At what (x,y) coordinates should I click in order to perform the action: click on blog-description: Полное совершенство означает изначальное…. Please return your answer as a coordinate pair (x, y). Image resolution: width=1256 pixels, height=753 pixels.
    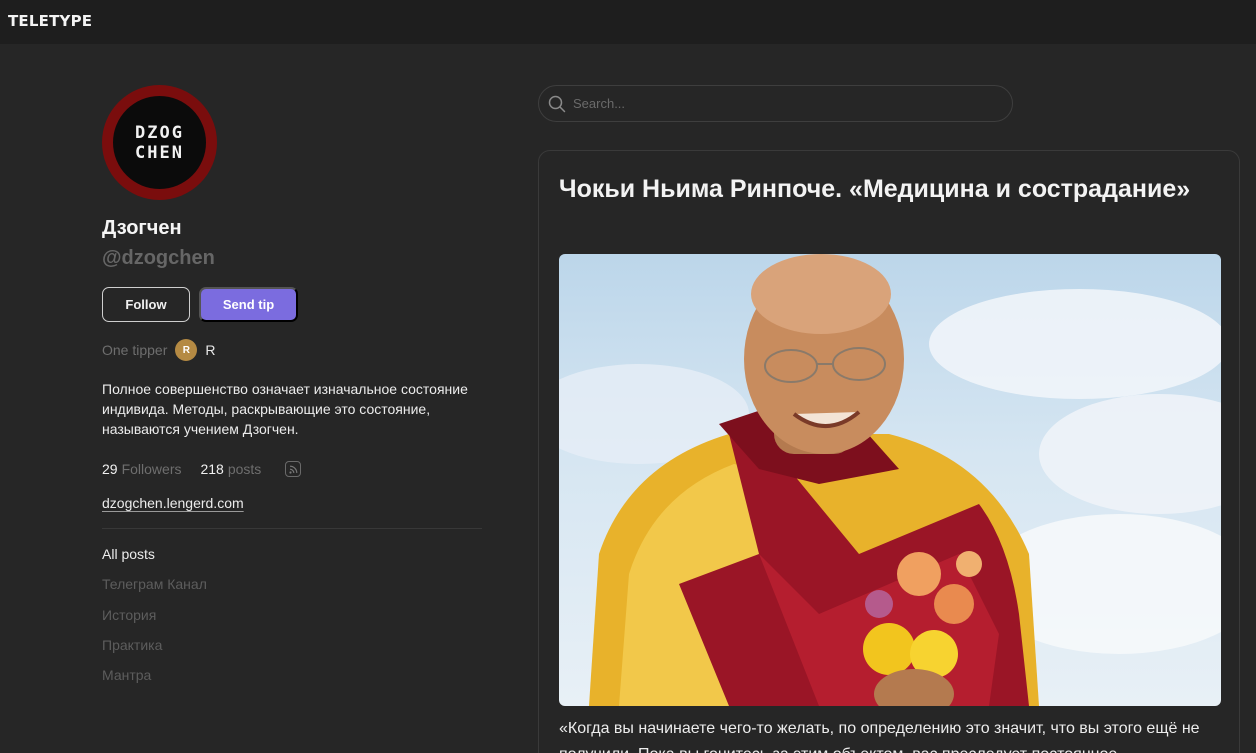
    Looking at the image, I should click on (285, 409).